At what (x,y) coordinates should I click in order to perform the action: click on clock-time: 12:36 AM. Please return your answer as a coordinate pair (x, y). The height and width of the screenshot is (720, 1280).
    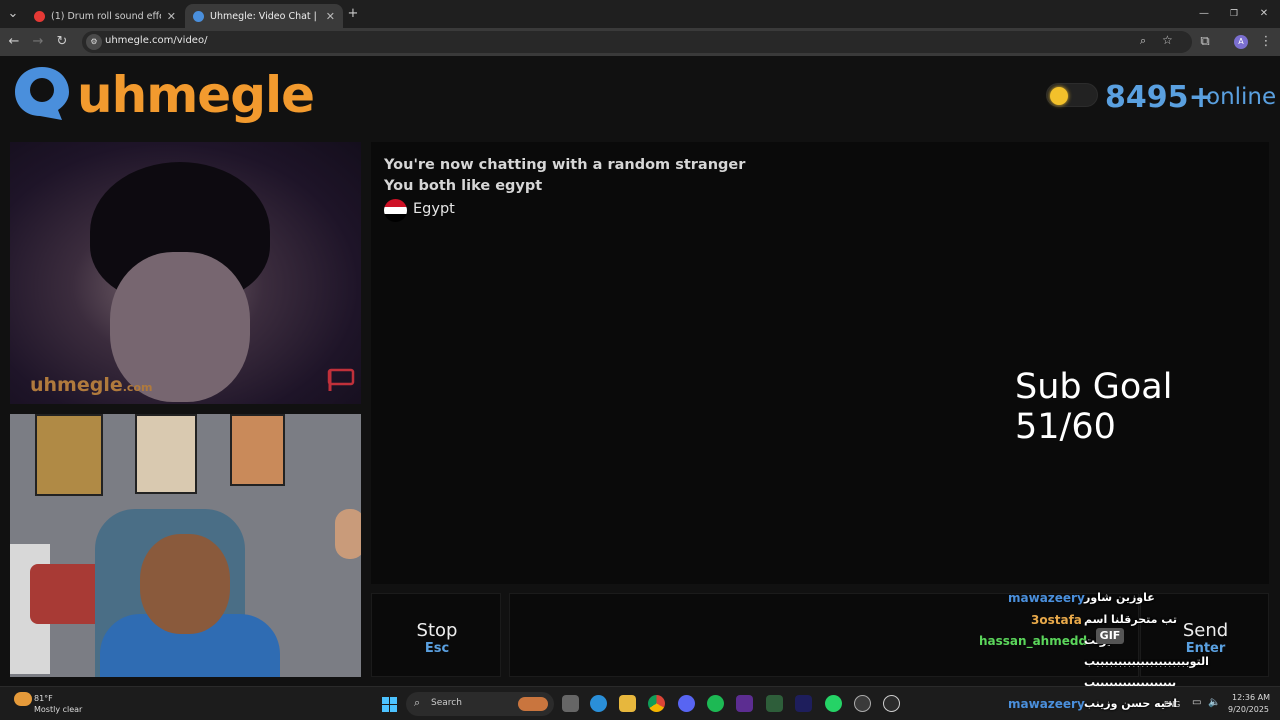
    Looking at the image, I should click on (1251, 697).